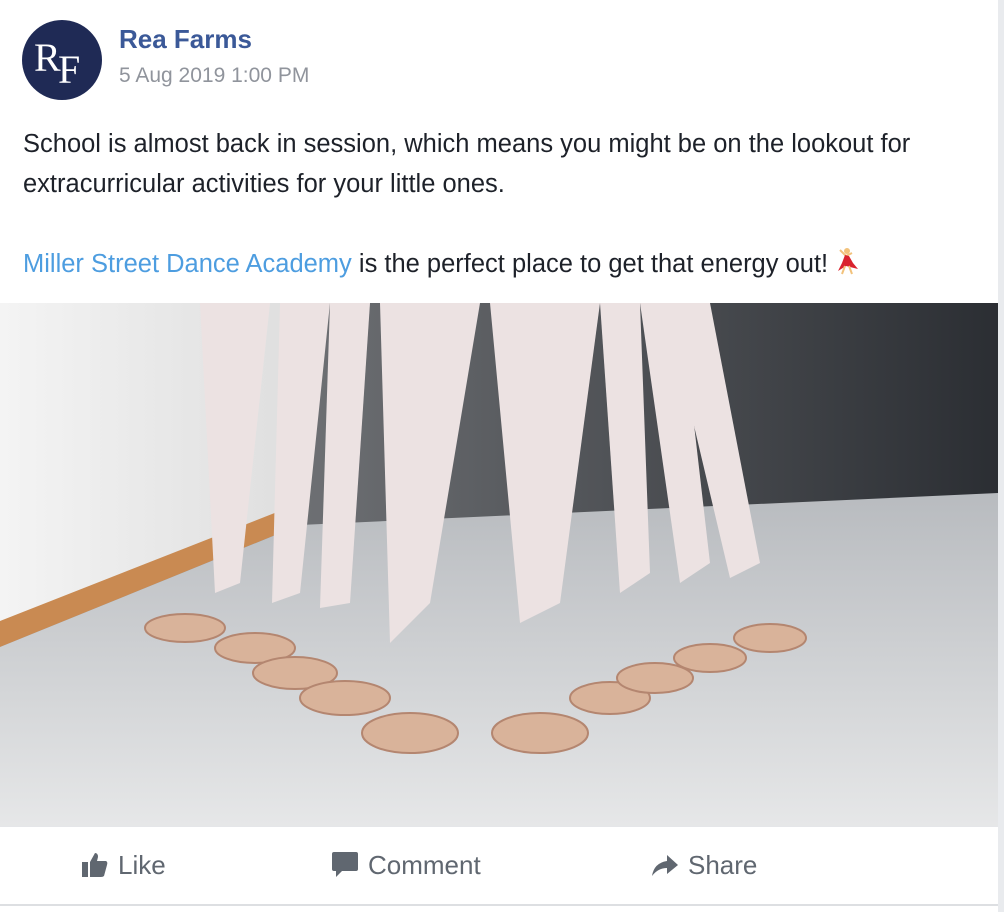 This screenshot has width=1004, height=912. What do you see at coordinates (424, 864) in the screenshot?
I see `comment-label: Comment` at bounding box center [424, 864].